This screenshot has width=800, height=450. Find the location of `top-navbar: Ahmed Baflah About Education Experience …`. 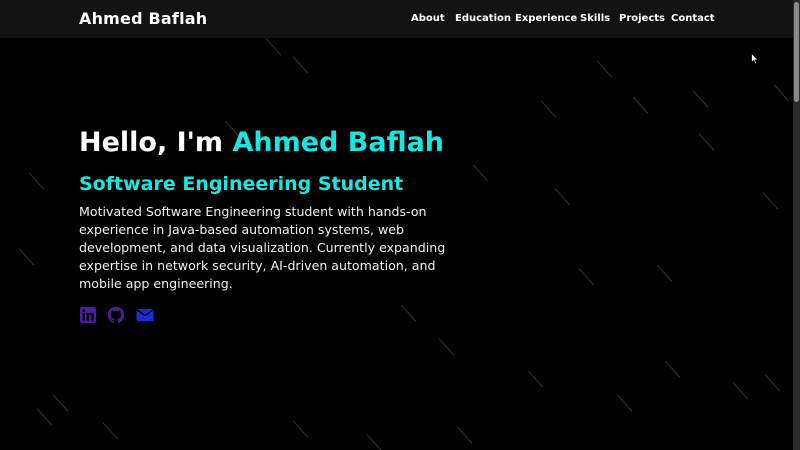

top-navbar: Ahmed Baflah About Education Experience … is located at coordinates (396, 19).